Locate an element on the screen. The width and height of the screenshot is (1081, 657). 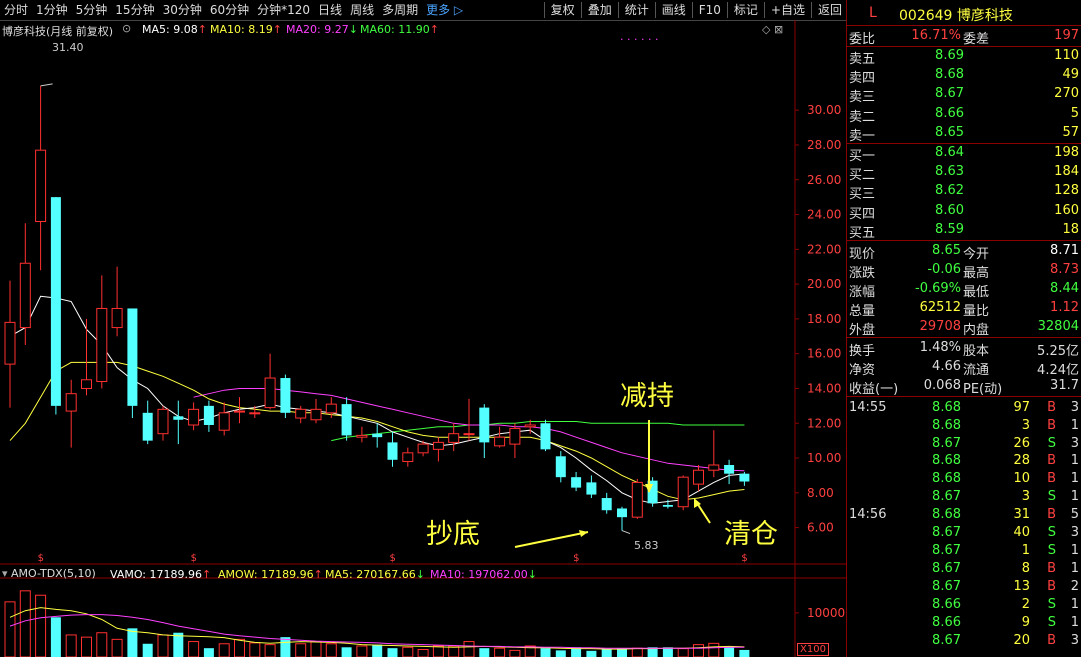
level-label: 买一 is located at coordinates (862, 156).